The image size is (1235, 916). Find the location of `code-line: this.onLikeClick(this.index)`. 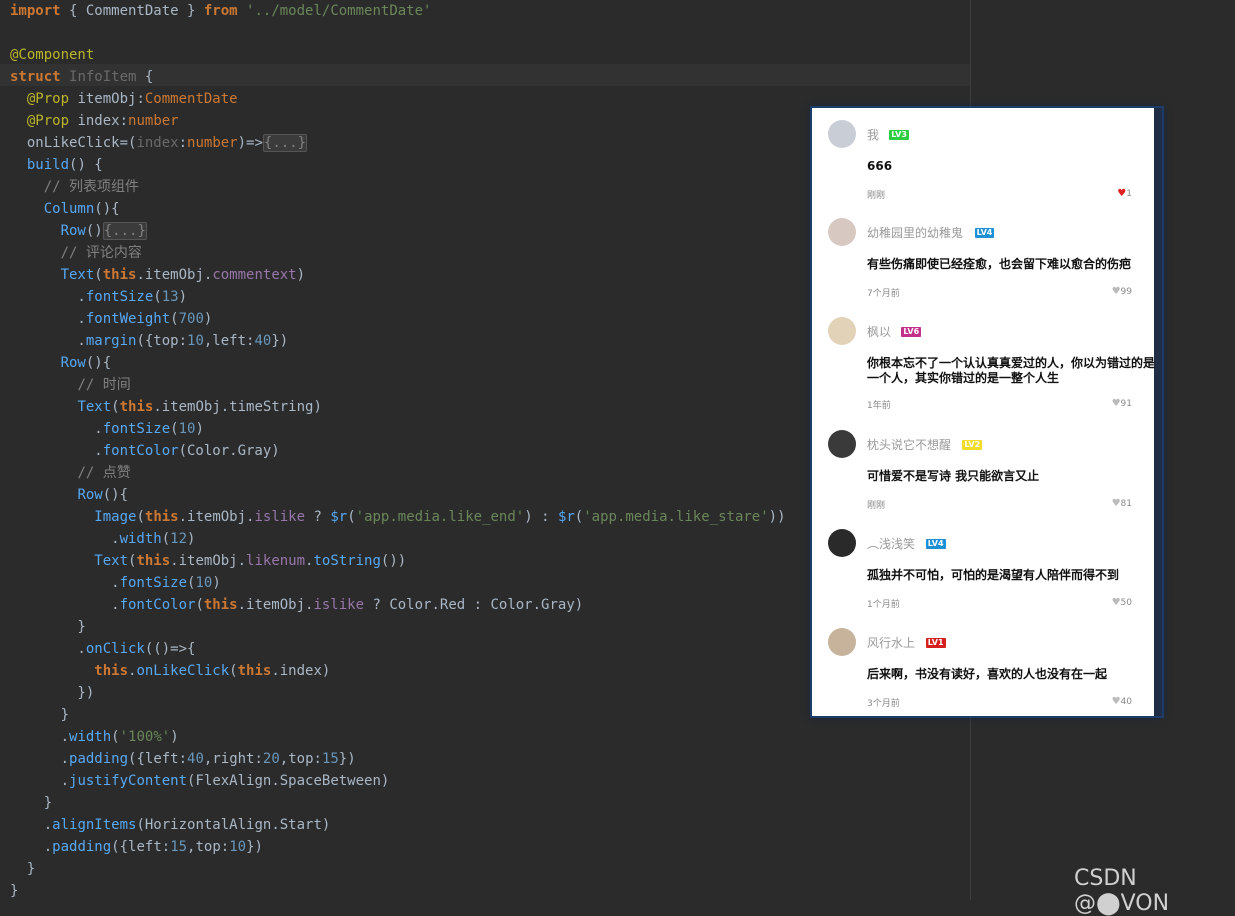

code-line: this.onLikeClick(this.index) is located at coordinates (398, 671).